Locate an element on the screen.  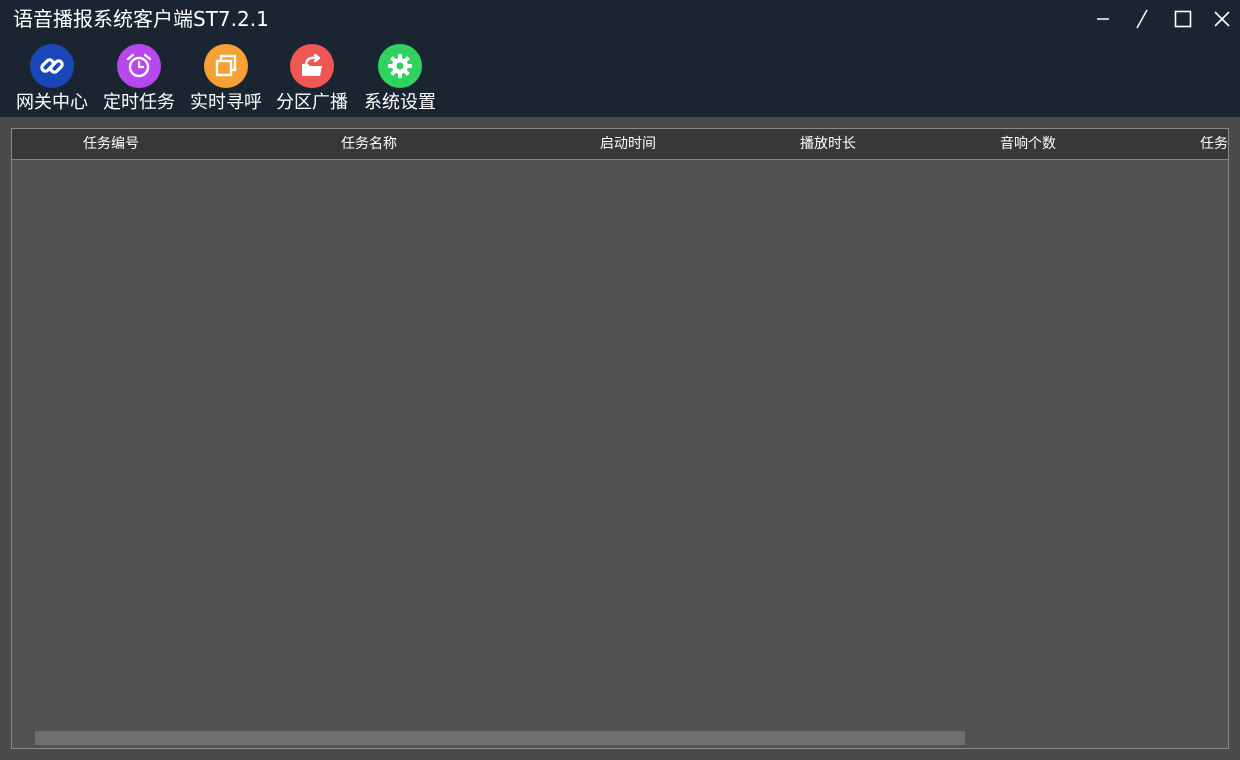
close-button is located at coordinates (1222, 19).